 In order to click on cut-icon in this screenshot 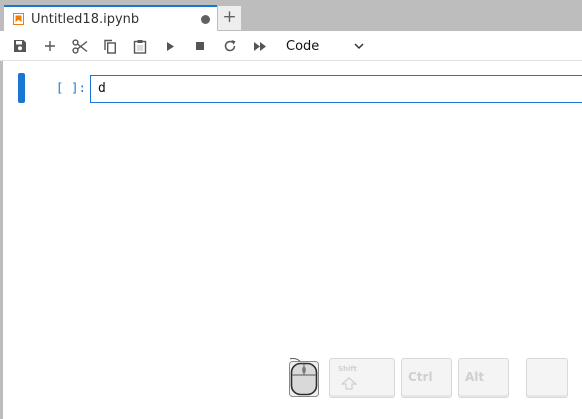, I will do `click(80, 46)`.